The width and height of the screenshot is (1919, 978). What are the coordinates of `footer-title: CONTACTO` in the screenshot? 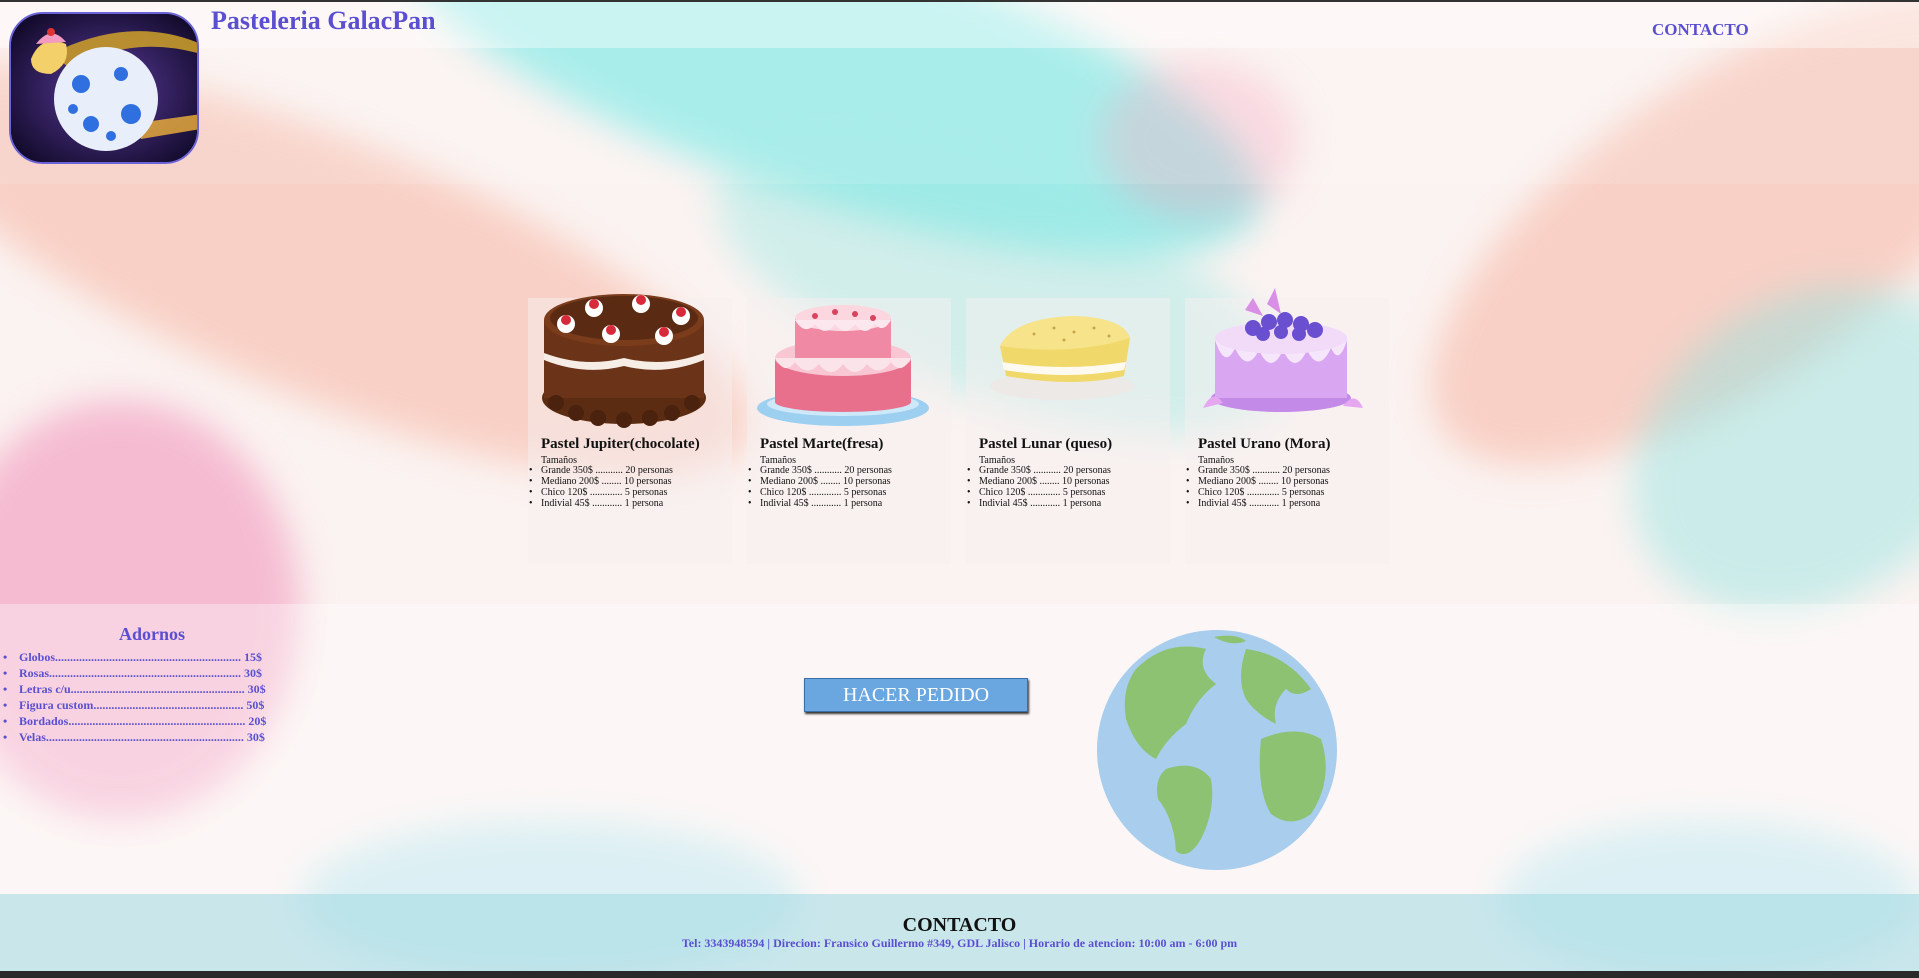 It's located at (959, 925).